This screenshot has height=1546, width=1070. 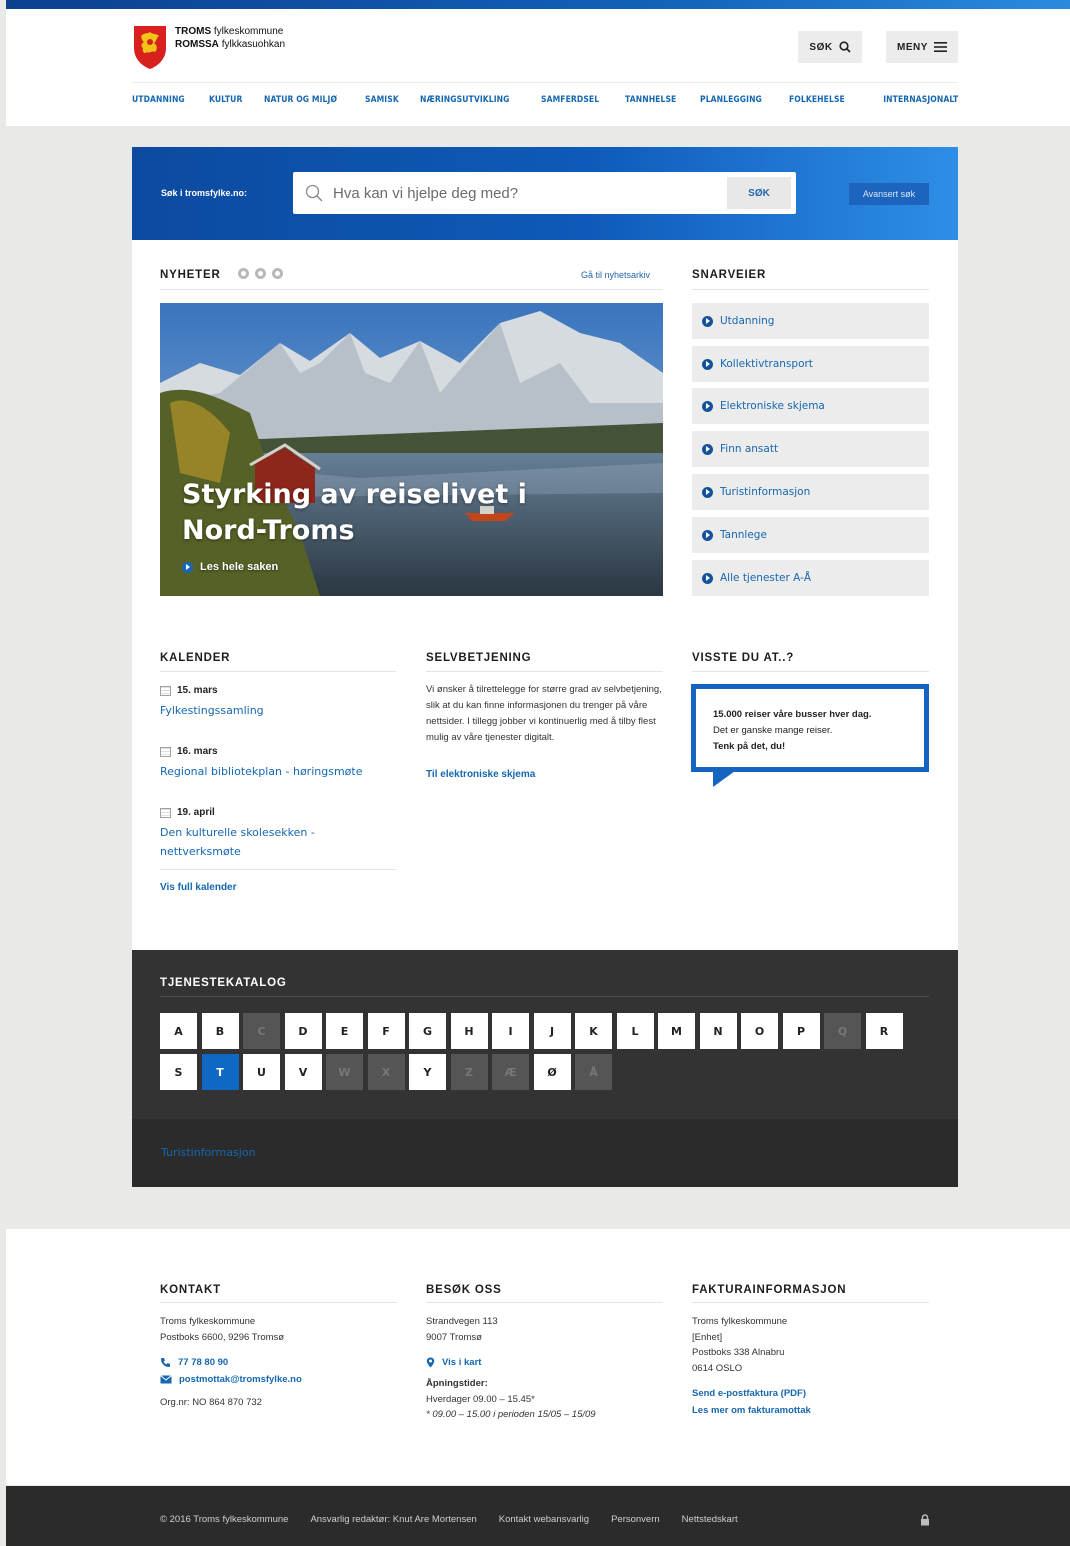 I want to click on invoice-heading: FAKTURAINFORMASJON, so click(x=810, y=1293).